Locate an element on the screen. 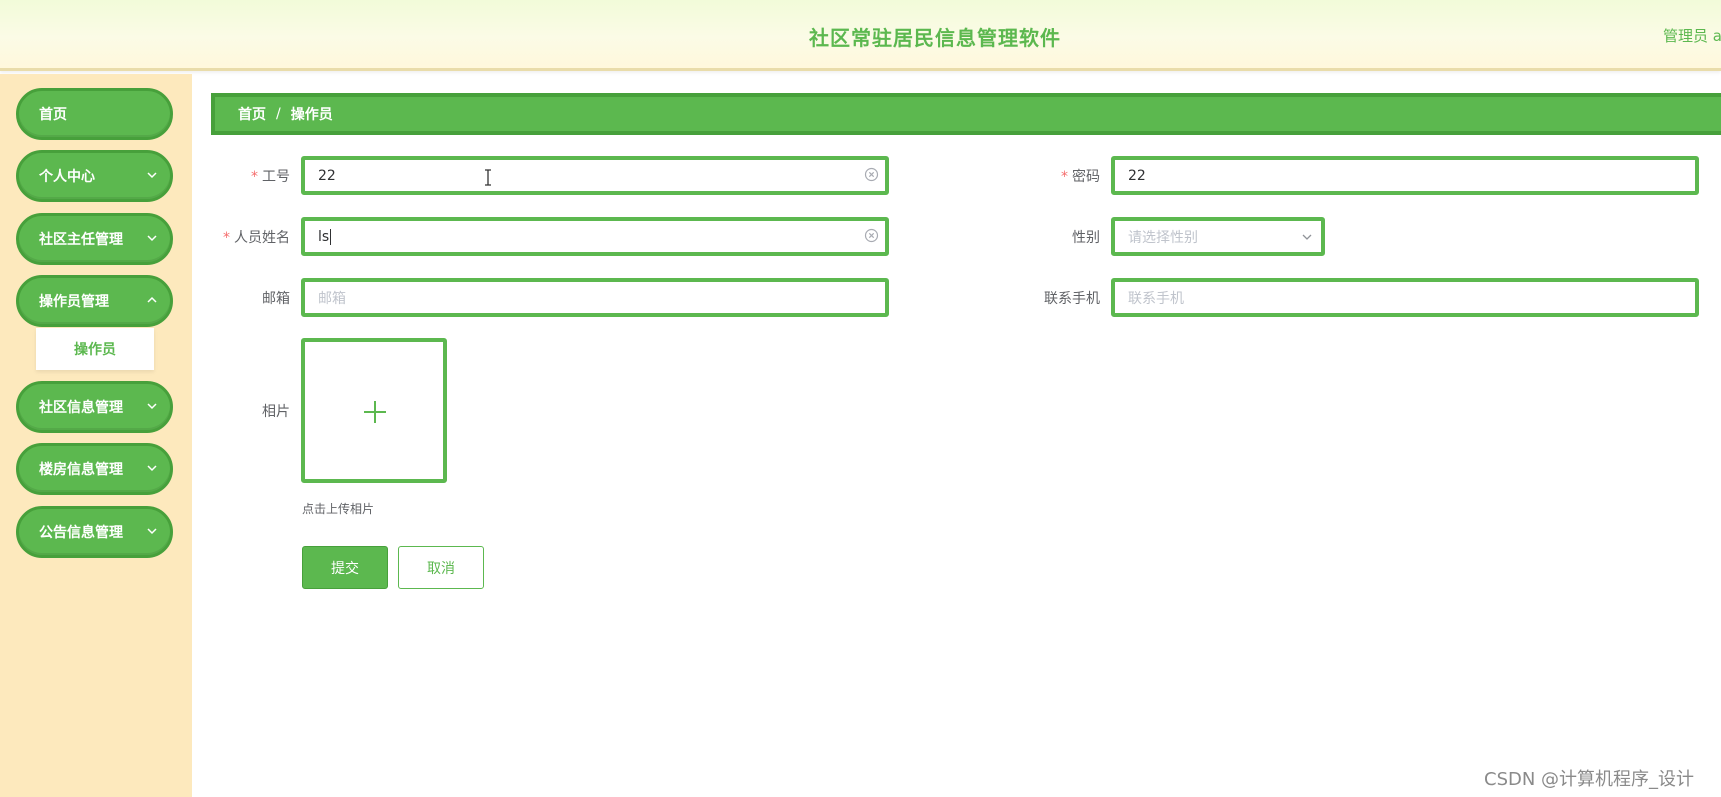 The height and width of the screenshot is (797, 1721). chevron-up-icon is located at coordinates (152, 299).